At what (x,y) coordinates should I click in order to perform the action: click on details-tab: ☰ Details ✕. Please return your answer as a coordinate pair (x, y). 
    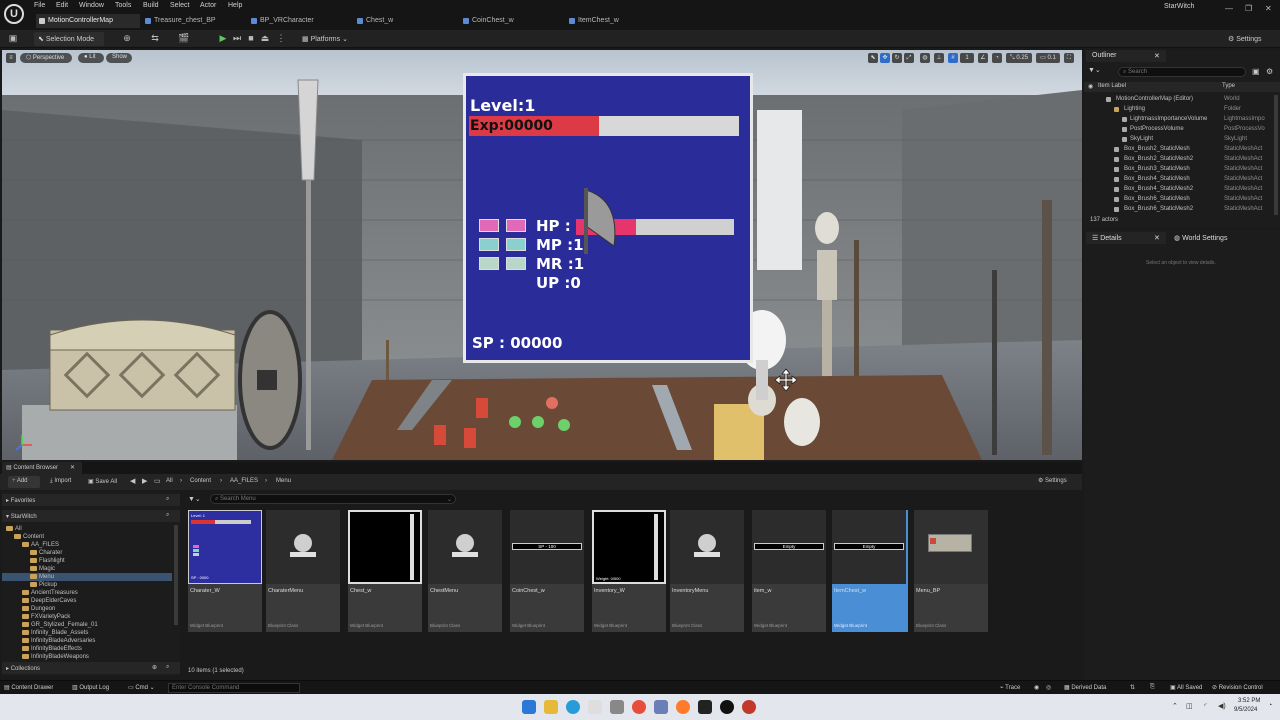
    Looking at the image, I should click on (1126, 238).